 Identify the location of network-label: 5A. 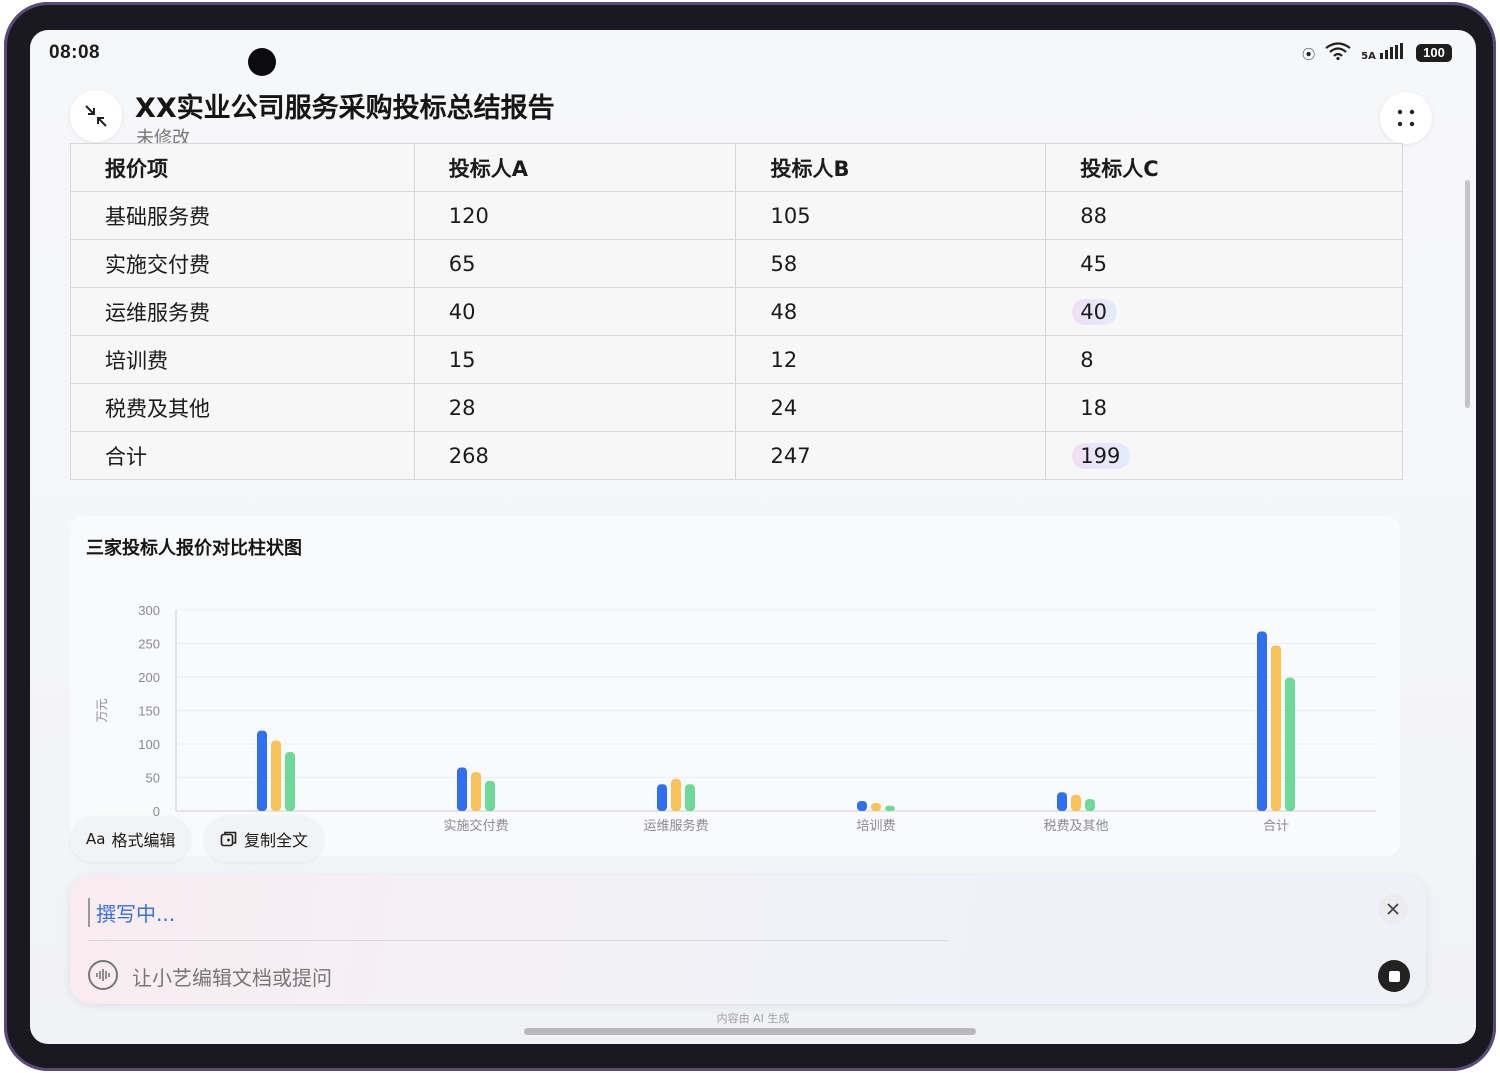
(1368, 56).